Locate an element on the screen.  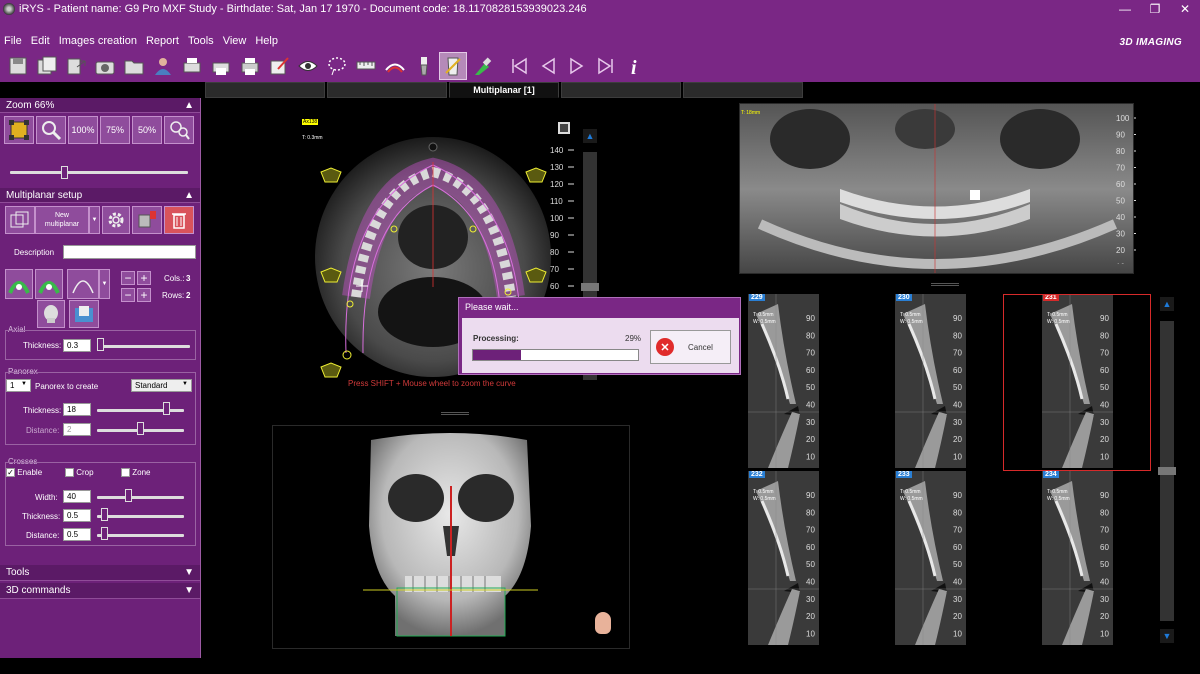
tooth-view-button is located at coordinates (84, 314).